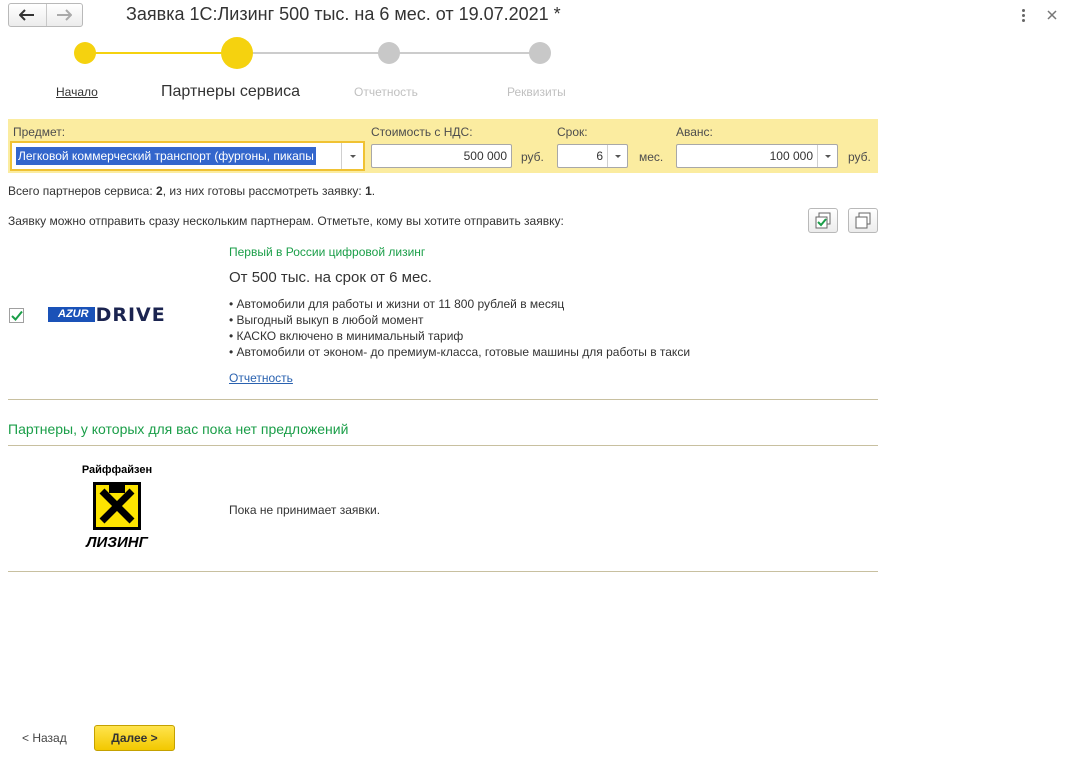  Describe the element at coordinates (827, 156) in the screenshot. I see `advance-dropdown-icon` at that location.